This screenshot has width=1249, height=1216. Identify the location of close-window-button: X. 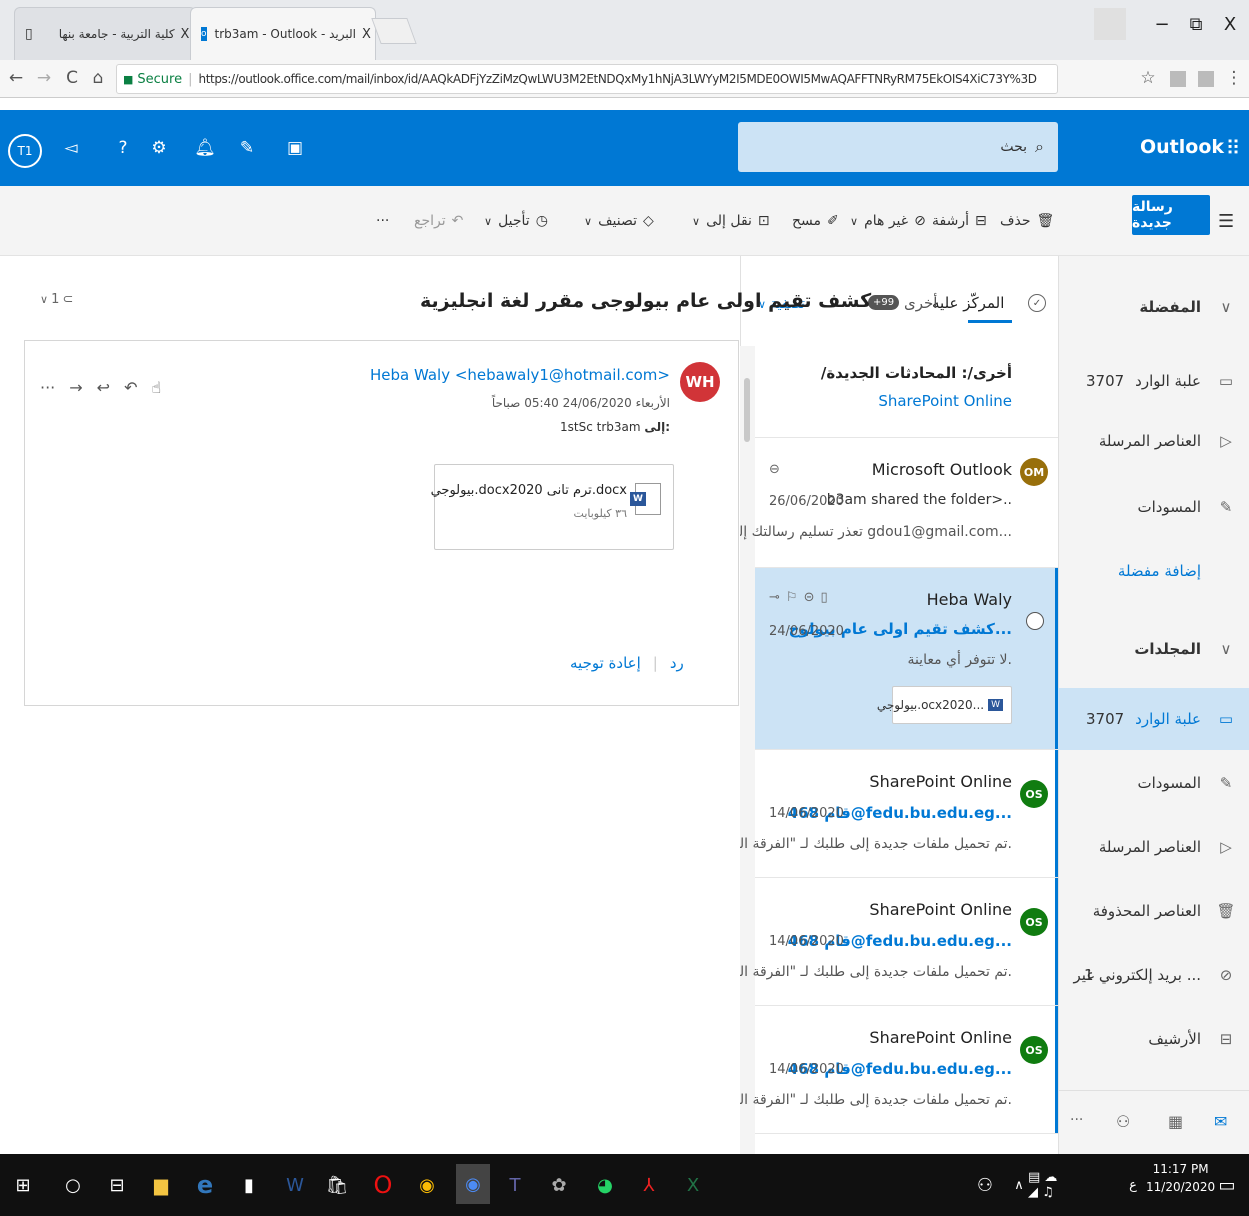
(1230, 24).